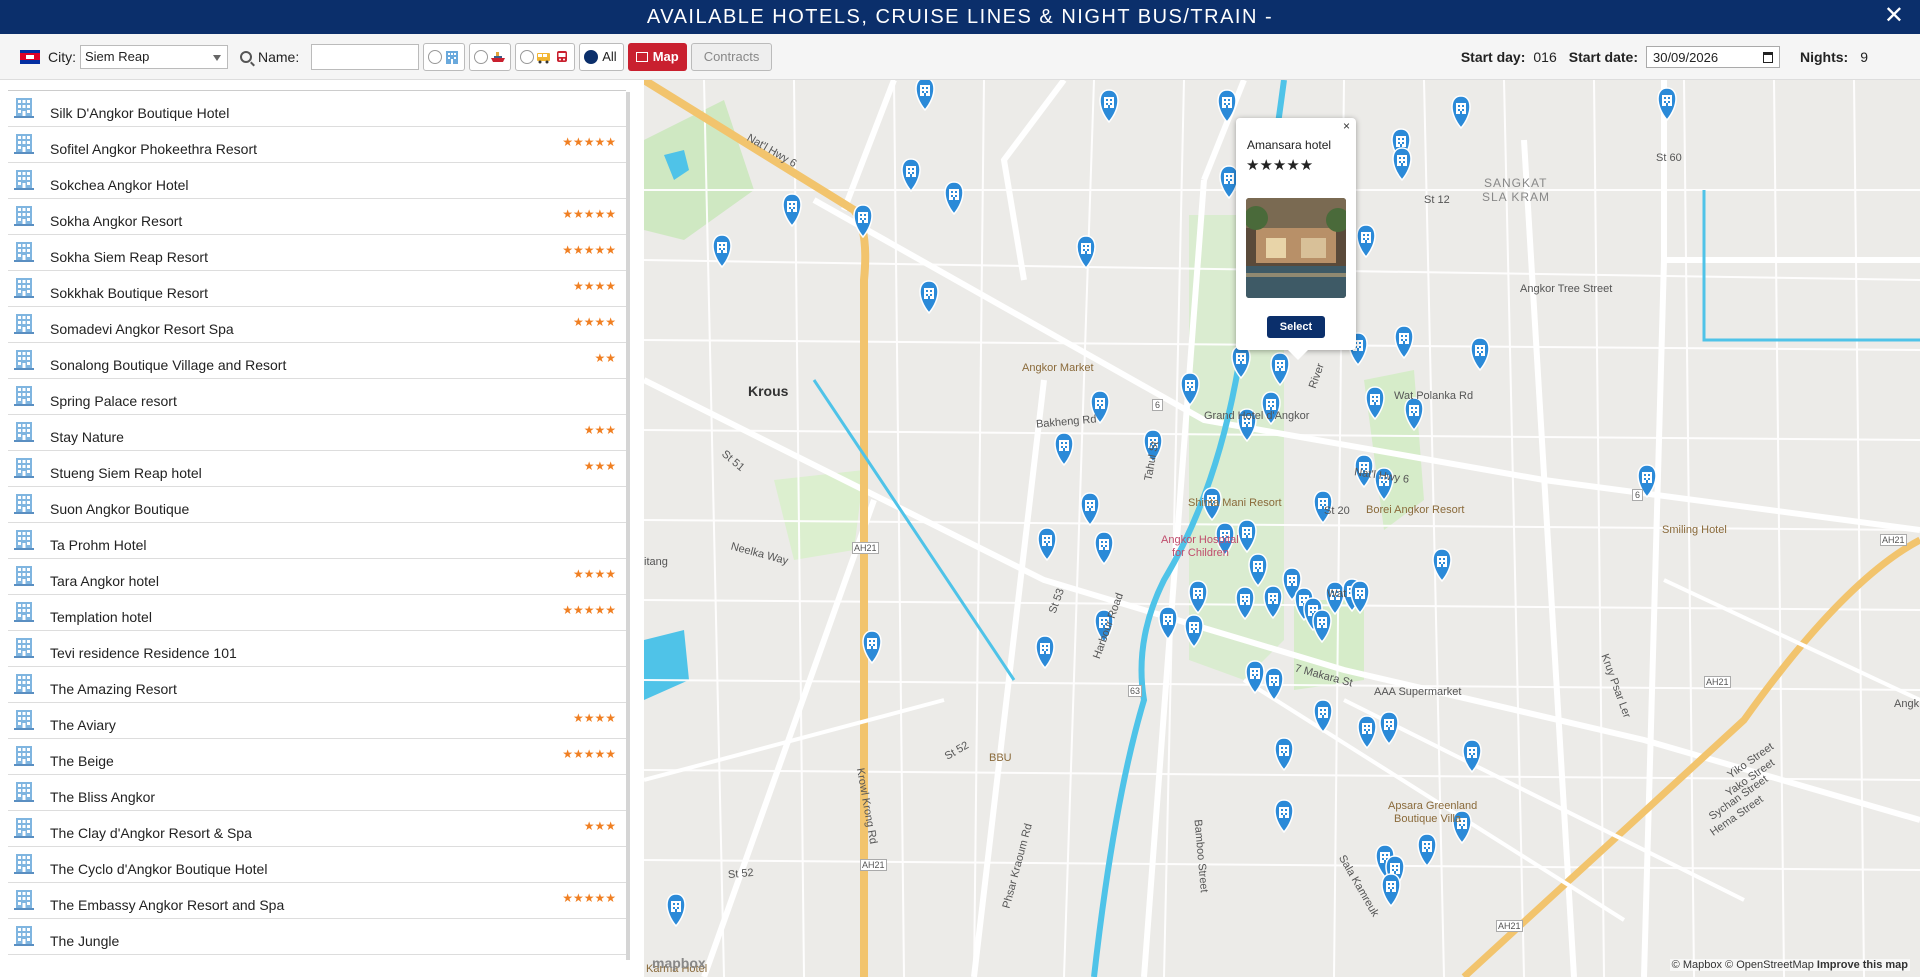 This screenshot has width=1920, height=977. I want to click on hotel-name: Tara Angkor hotel, so click(104, 581).